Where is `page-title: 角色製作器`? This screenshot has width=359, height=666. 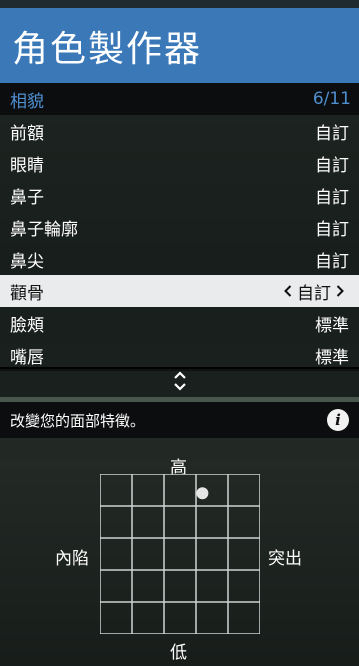
page-title: 角色製作器 is located at coordinates (107, 49).